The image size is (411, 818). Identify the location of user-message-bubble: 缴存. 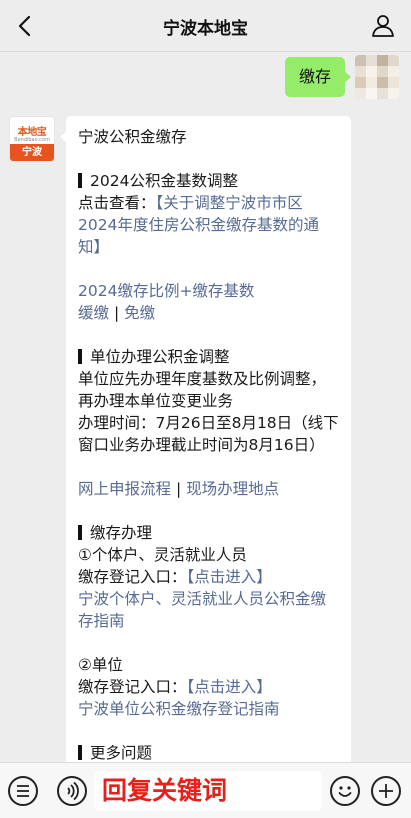
(318, 77).